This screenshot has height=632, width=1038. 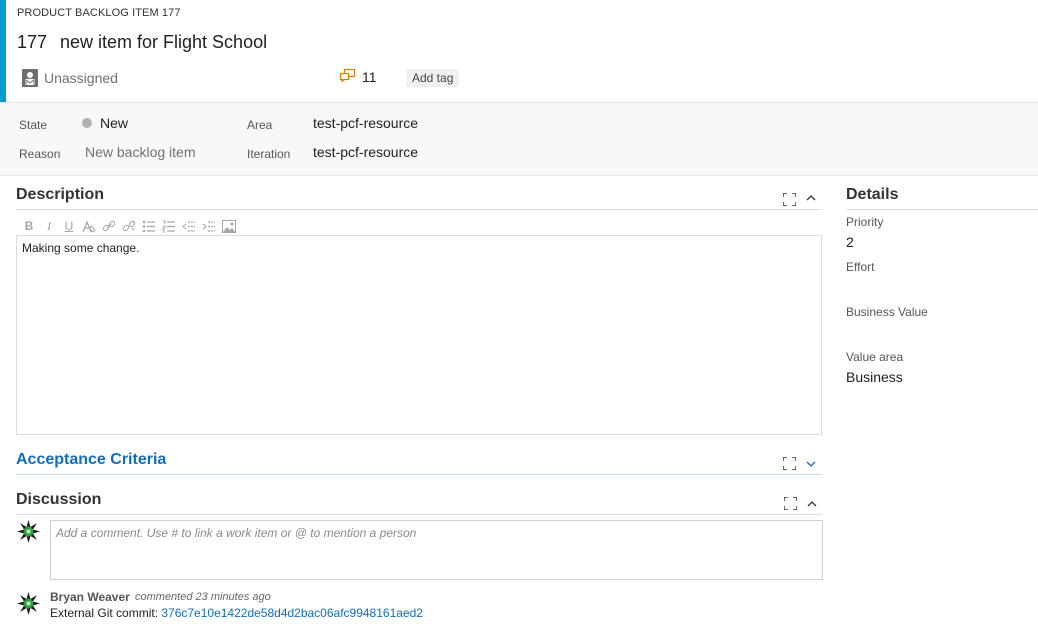 I want to click on comment-author-avatar, so click(x=28, y=605).